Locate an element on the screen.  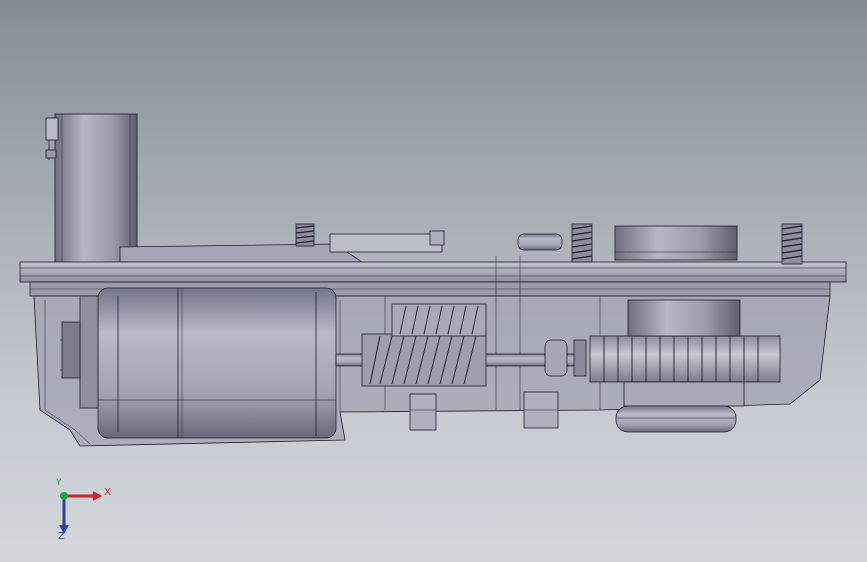
coordinate-triad: X Y Z is located at coordinates (81, 512).